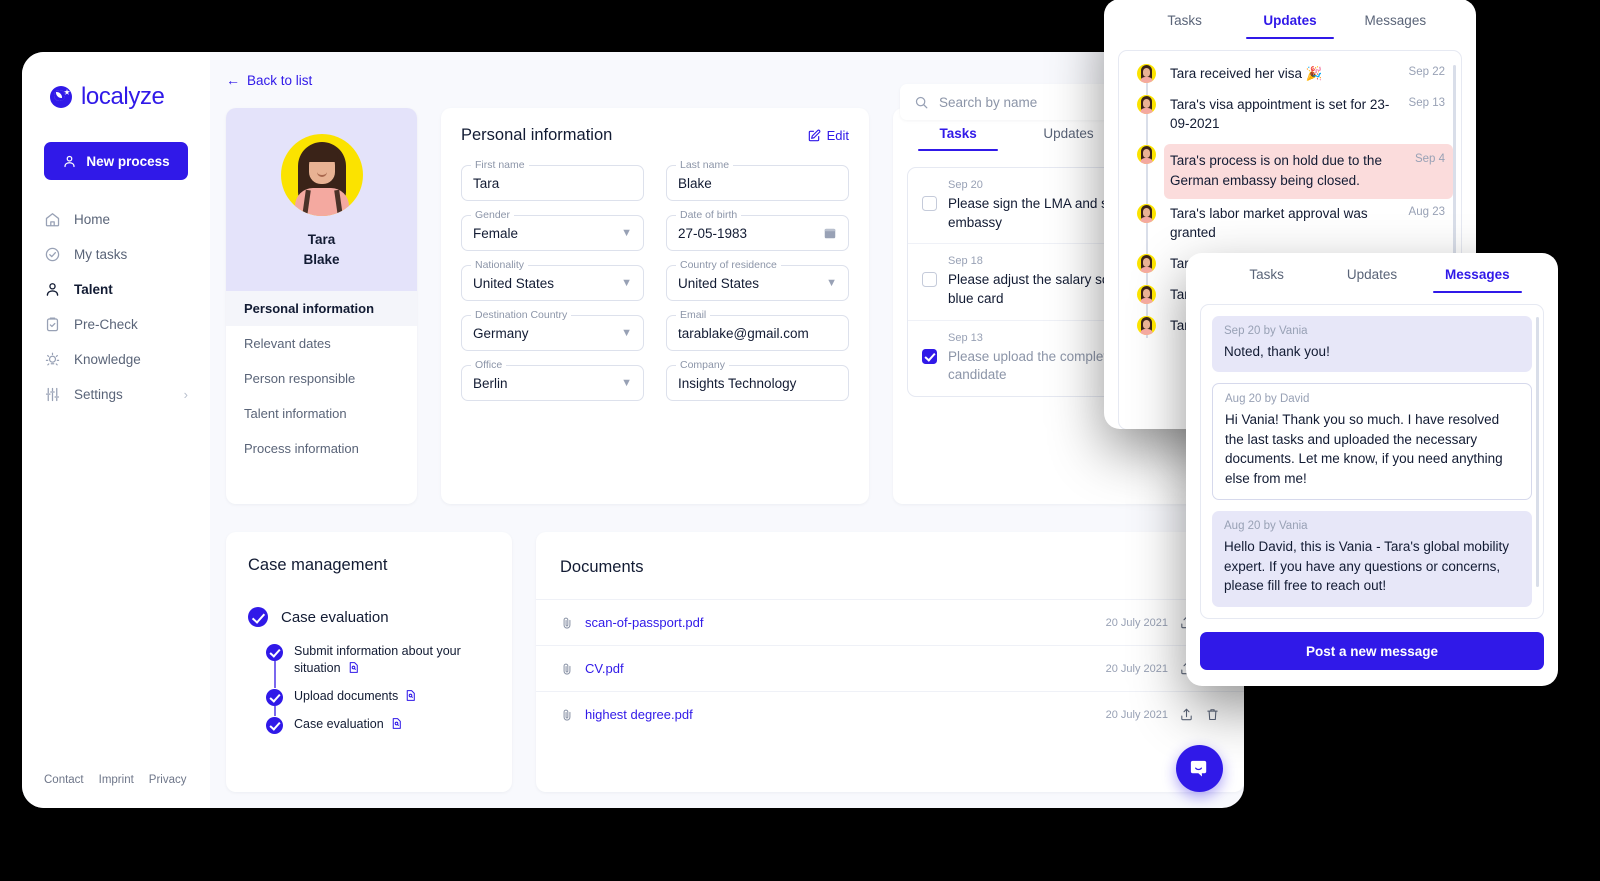 The width and height of the screenshot is (1600, 881). What do you see at coordinates (1426, 72) in the screenshot?
I see `update-date: Sep 22` at bounding box center [1426, 72].